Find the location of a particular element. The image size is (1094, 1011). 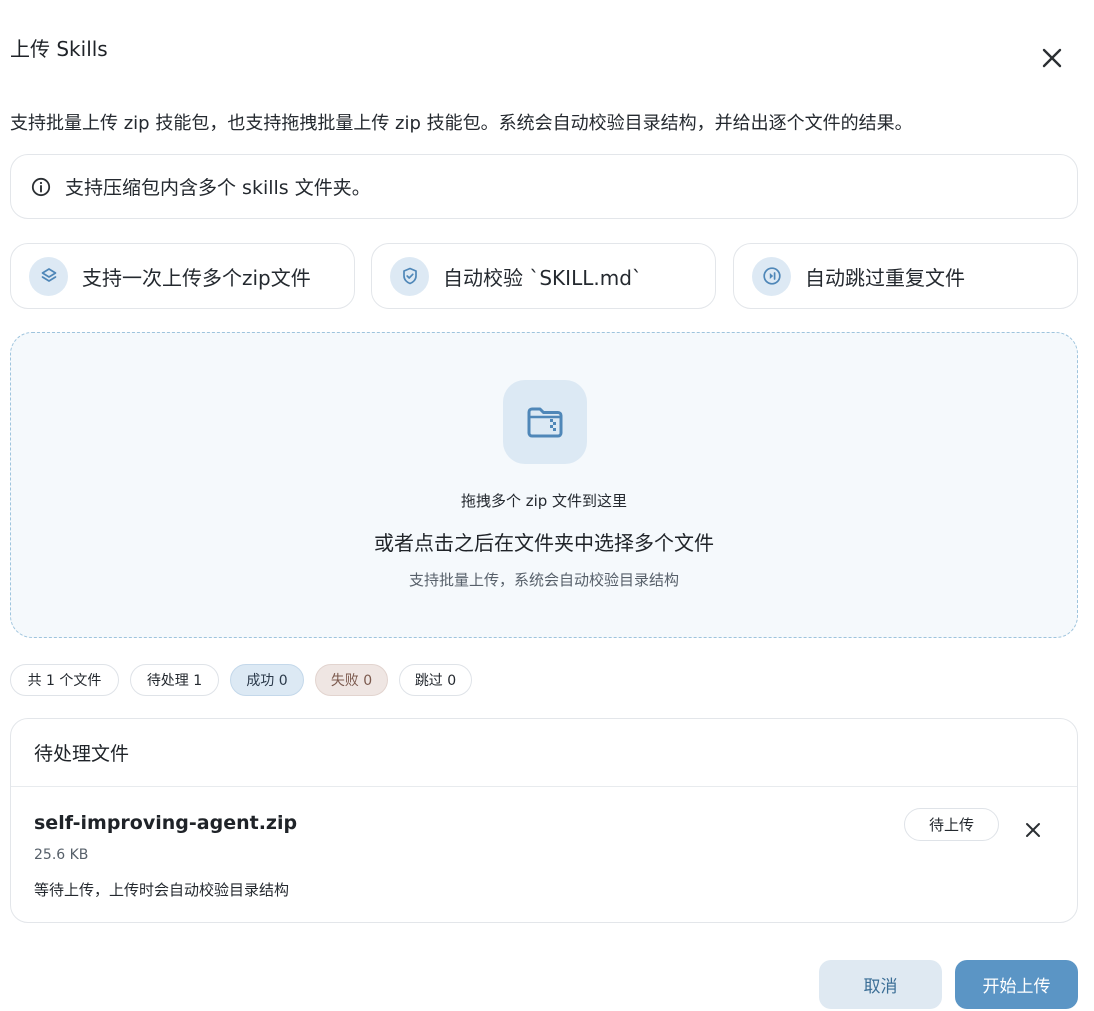

pending-files-header: 待处理文件 is located at coordinates (544, 753).